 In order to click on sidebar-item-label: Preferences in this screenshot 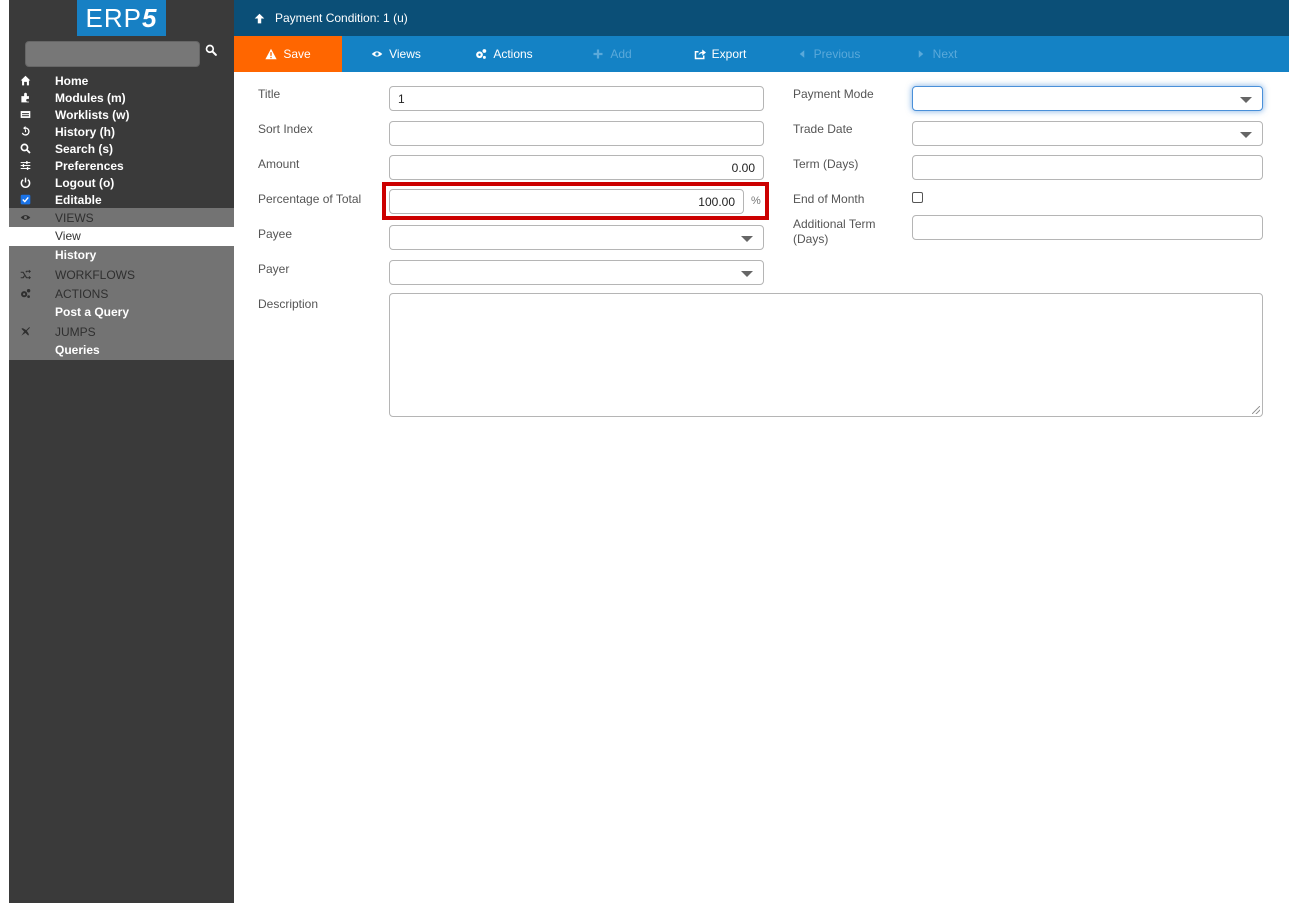, I will do `click(89, 165)`.